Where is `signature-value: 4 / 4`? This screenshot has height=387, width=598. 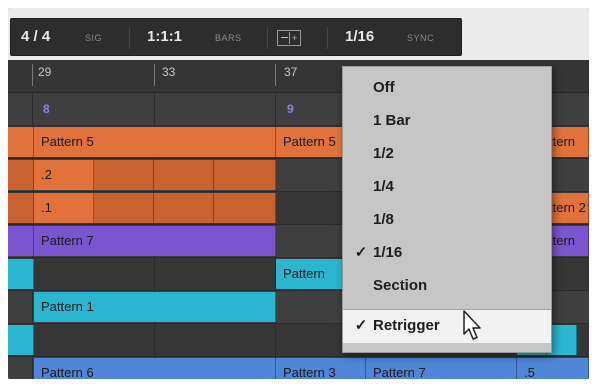 signature-value: 4 / 4 is located at coordinates (35, 37).